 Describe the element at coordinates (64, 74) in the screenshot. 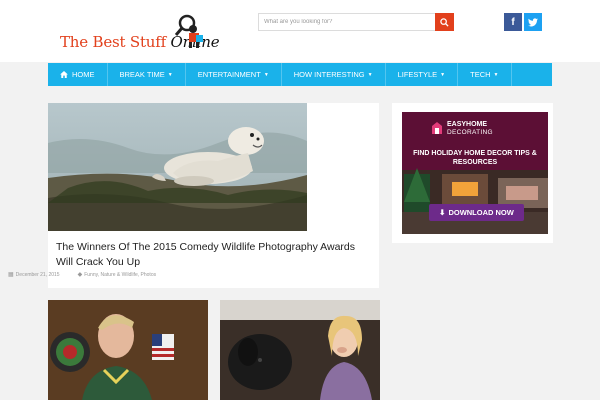

I see `home-icon` at that location.